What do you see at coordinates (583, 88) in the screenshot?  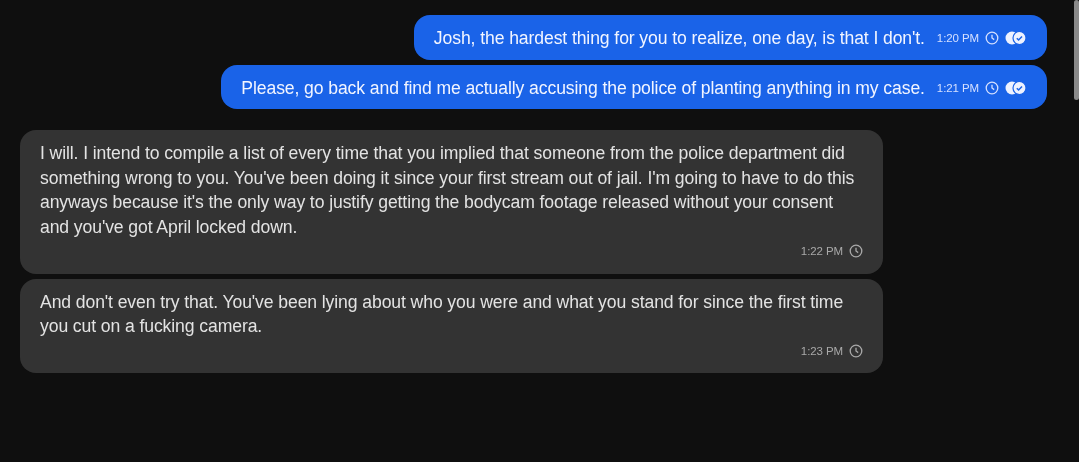 I see `message-text: Please, go back and find me actually accusing the police of planting anything in my case.` at bounding box center [583, 88].